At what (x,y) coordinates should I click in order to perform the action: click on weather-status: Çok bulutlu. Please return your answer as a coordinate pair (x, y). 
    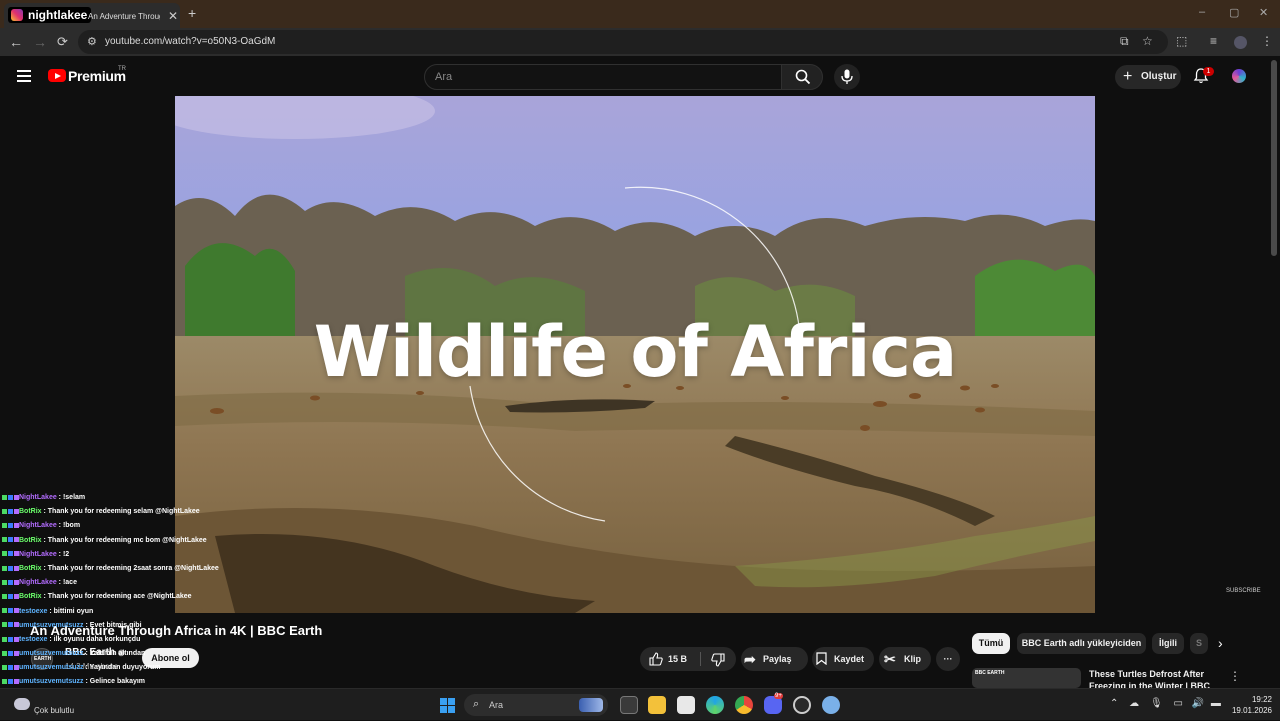
    Looking at the image, I should click on (54, 710).